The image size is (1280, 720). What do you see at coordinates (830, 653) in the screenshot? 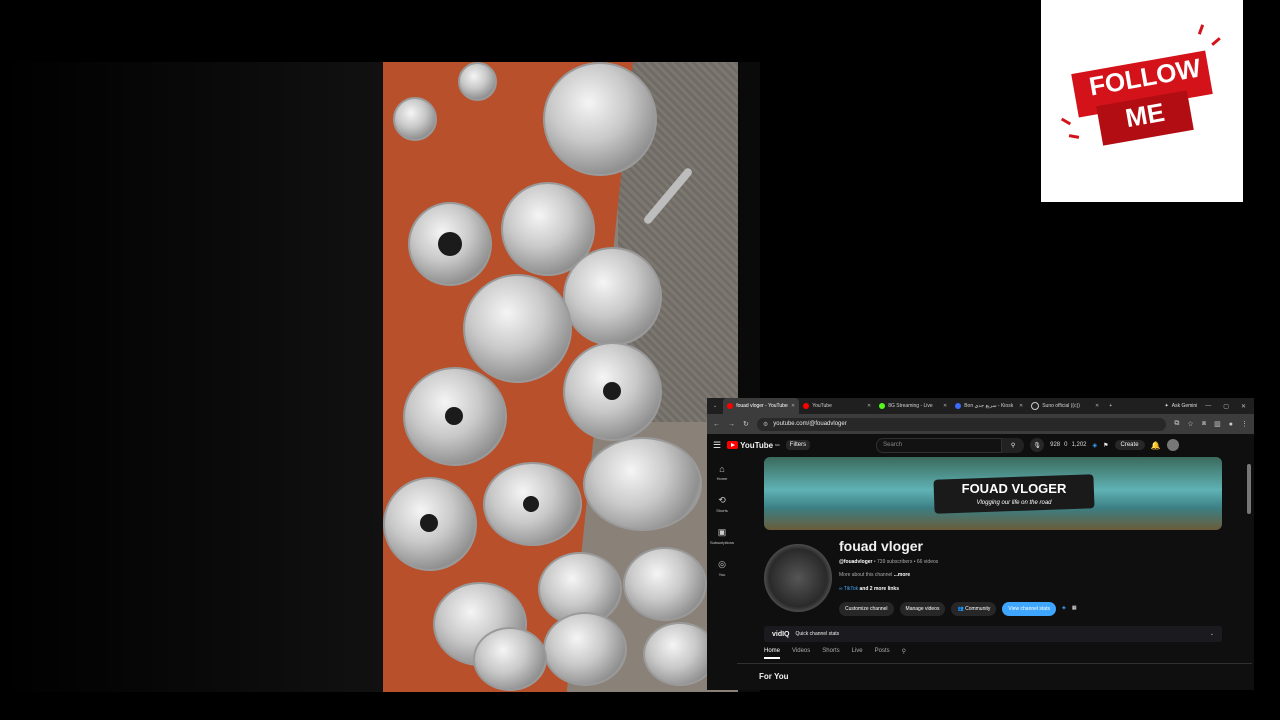
I see `tab-shorts: Shorts` at bounding box center [830, 653].